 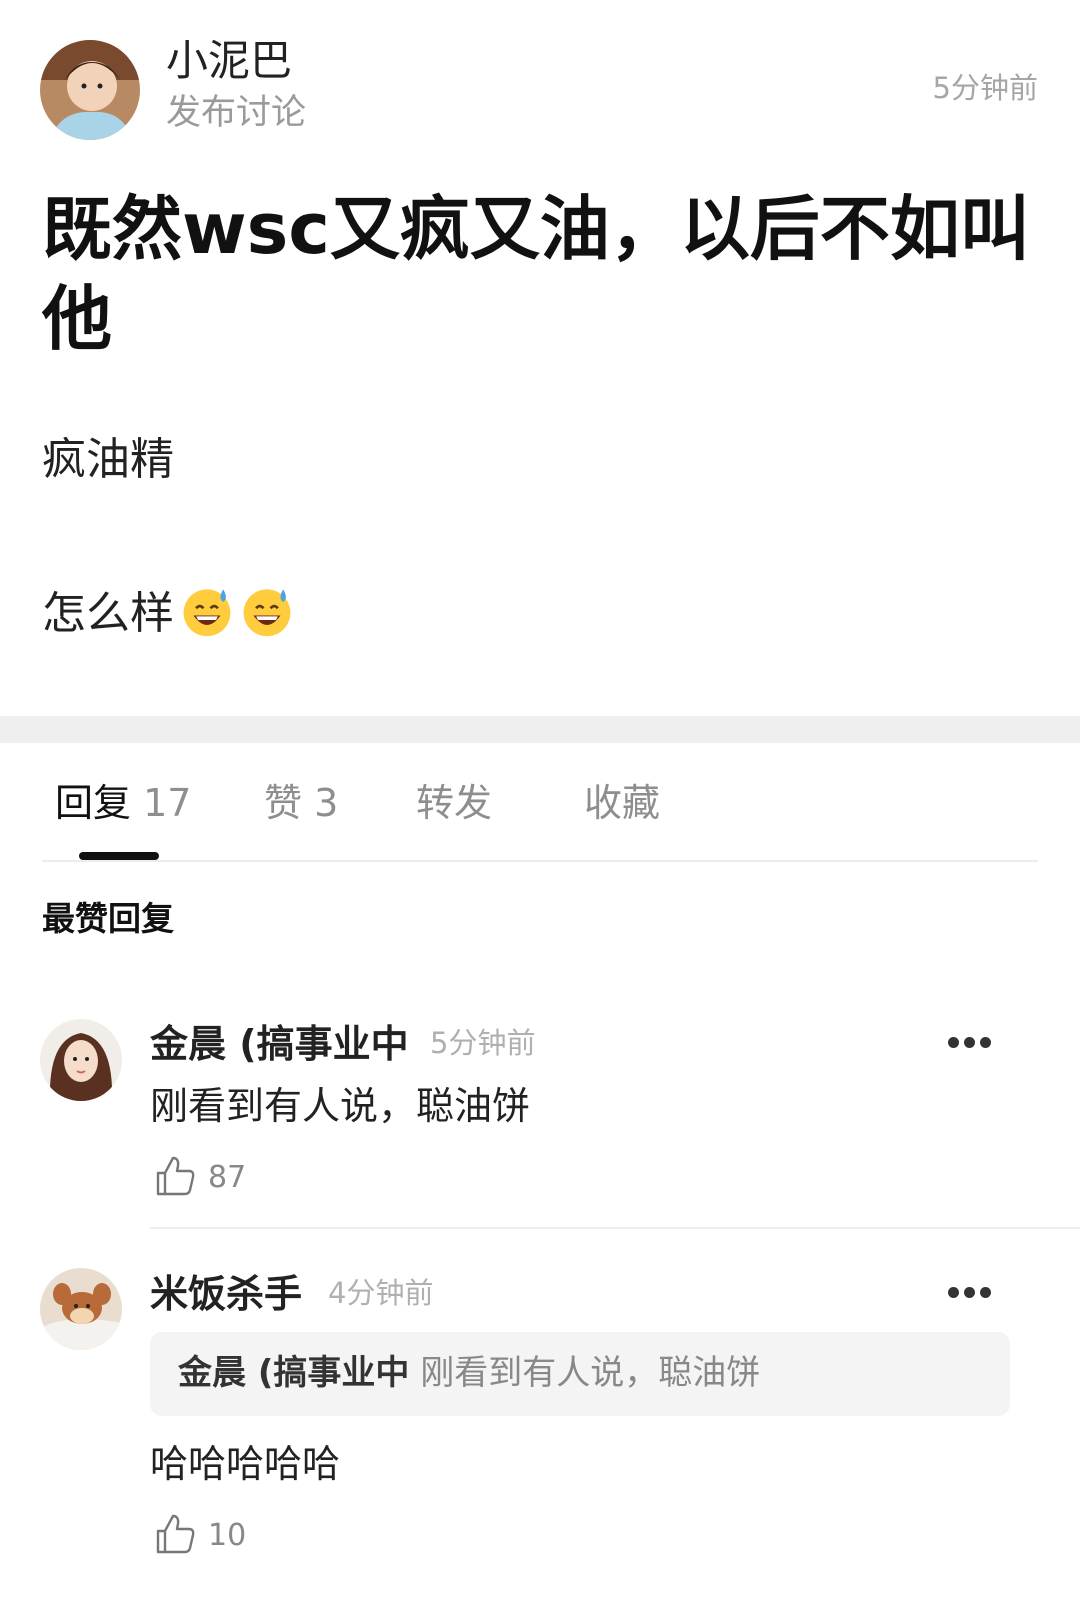 I want to click on post-body-line-2: 怎么样, so click(x=168, y=611).